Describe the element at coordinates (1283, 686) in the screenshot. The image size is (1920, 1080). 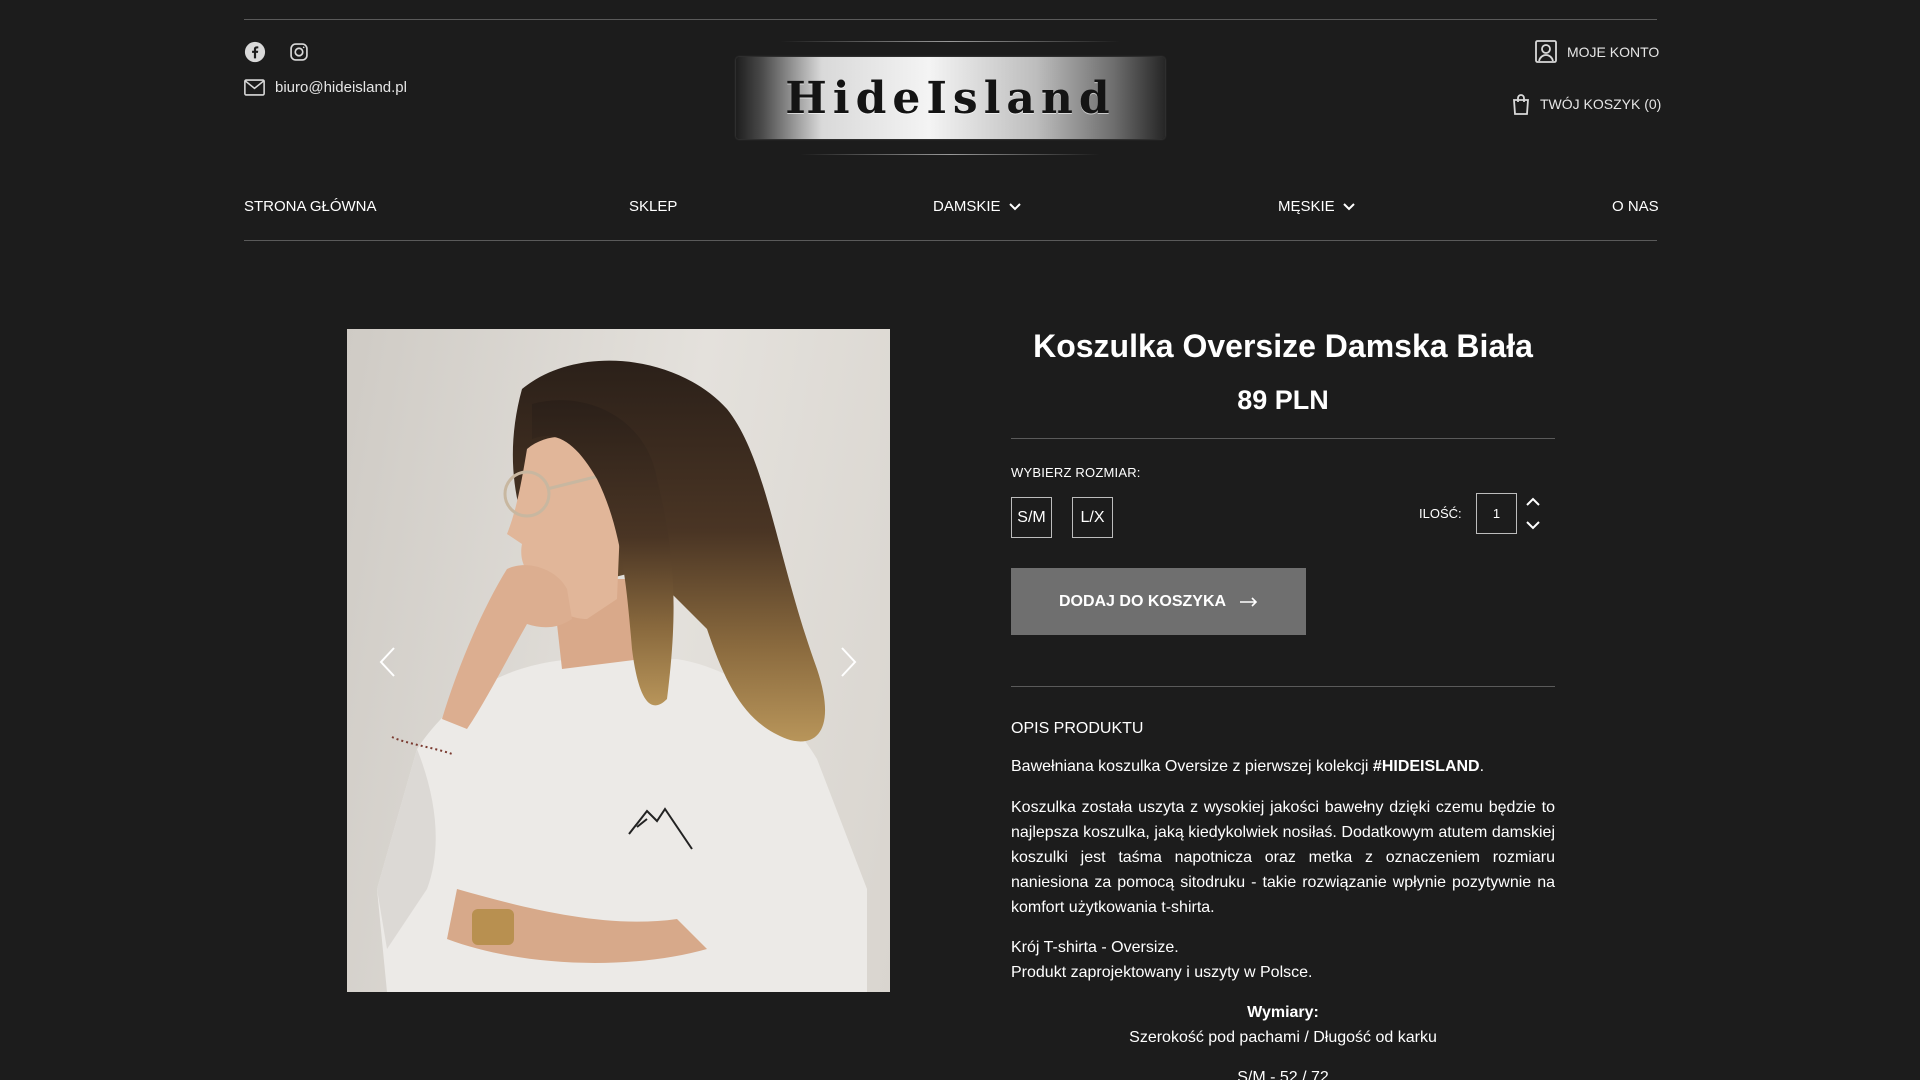
I see `description-divider` at that location.